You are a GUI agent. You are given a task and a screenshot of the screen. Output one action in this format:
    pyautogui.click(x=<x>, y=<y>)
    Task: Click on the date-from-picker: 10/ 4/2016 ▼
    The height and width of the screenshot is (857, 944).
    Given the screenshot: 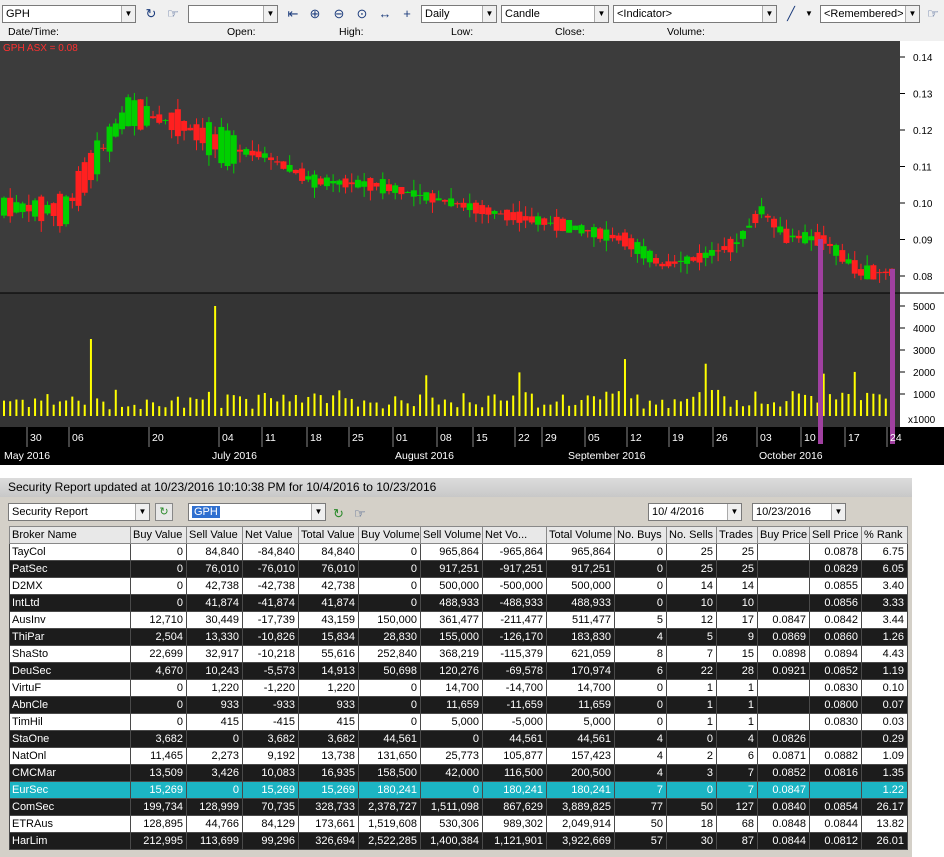 What is the action you would take?
    pyautogui.click(x=695, y=512)
    